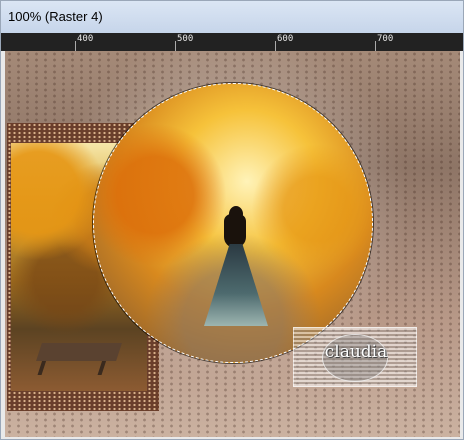  Describe the element at coordinates (55, 16) in the screenshot. I see `window-title: 100% (Raster 4)` at that location.